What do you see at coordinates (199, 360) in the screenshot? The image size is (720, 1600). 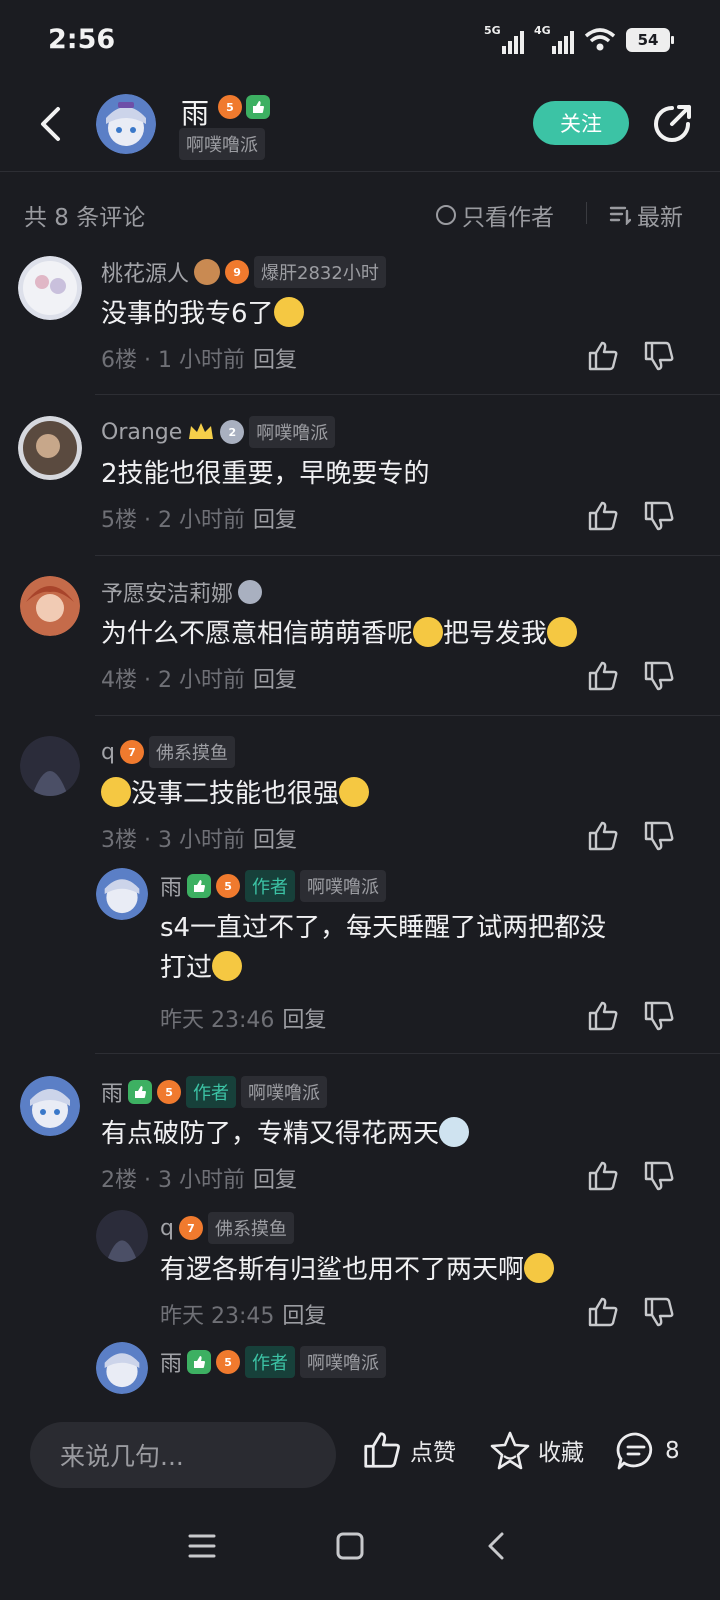 I see `comment-meta: 6楼 · 1 小时前 回复` at bounding box center [199, 360].